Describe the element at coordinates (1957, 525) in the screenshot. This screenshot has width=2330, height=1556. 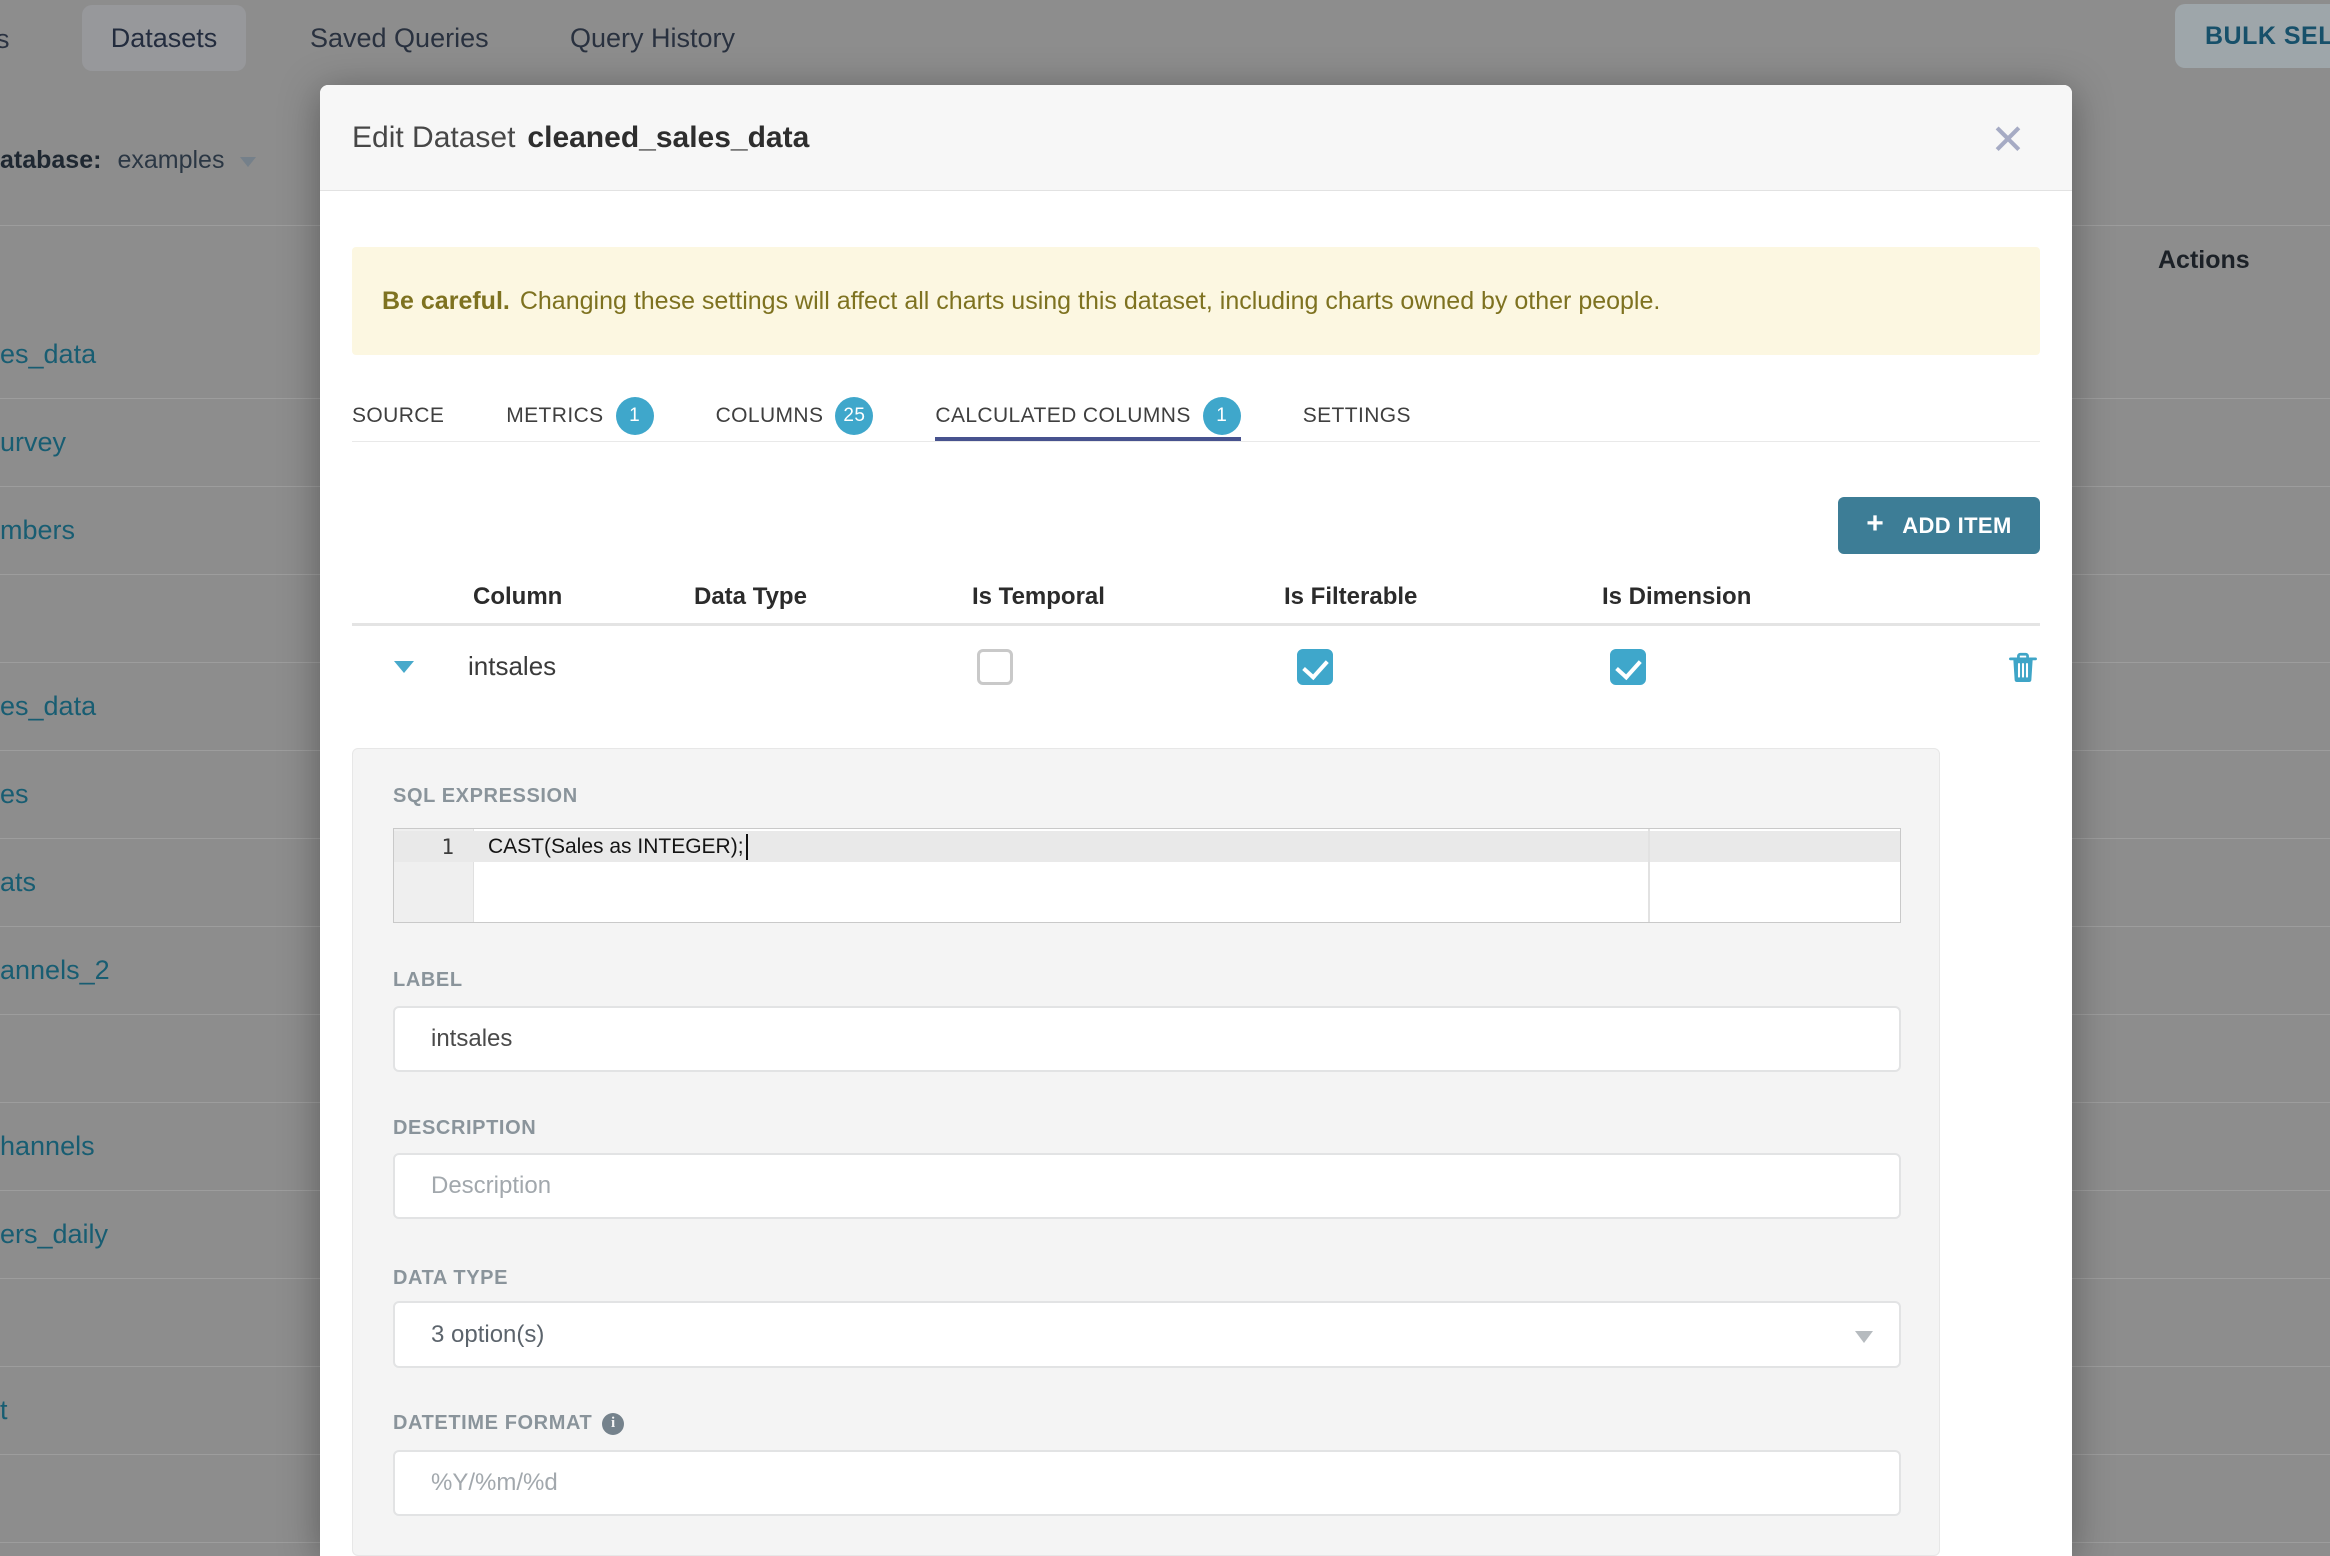
I see `add-item-label: ADD ITEM` at that location.